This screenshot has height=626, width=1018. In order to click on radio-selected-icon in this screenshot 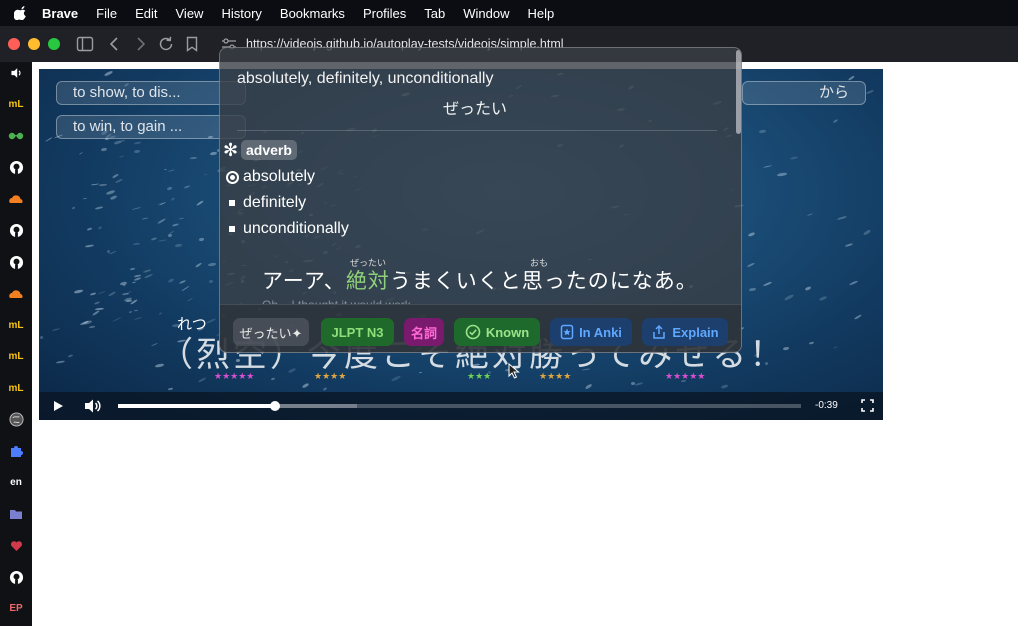, I will do `click(232, 177)`.